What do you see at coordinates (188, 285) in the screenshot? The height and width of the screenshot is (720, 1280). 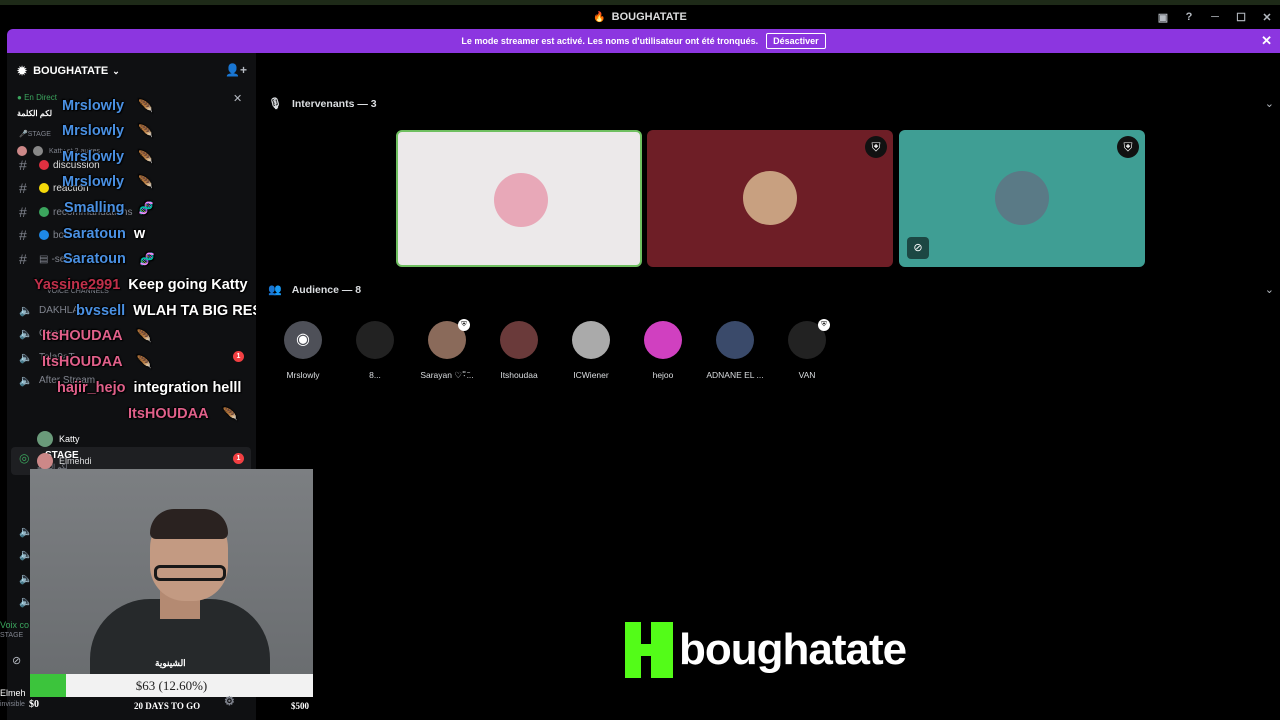 I see `chat-text: Keep going Katty` at bounding box center [188, 285].